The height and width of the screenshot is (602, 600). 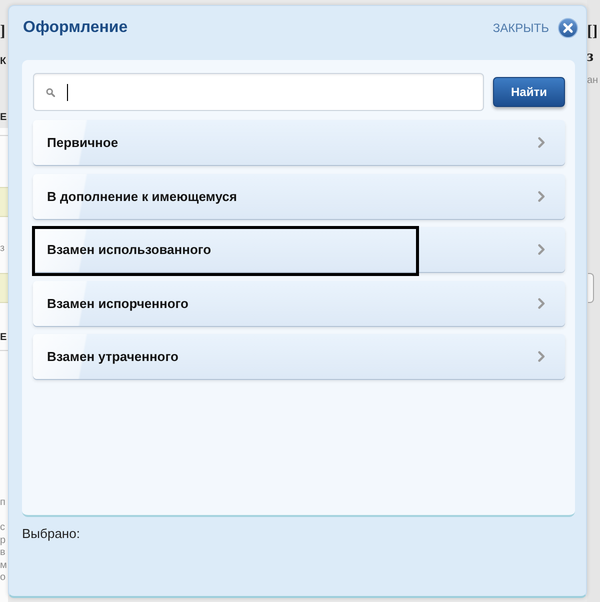 What do you see at coordinates (3, 541) in the screenshot?
I see `page-text: р` at bounding box center [3, 541].